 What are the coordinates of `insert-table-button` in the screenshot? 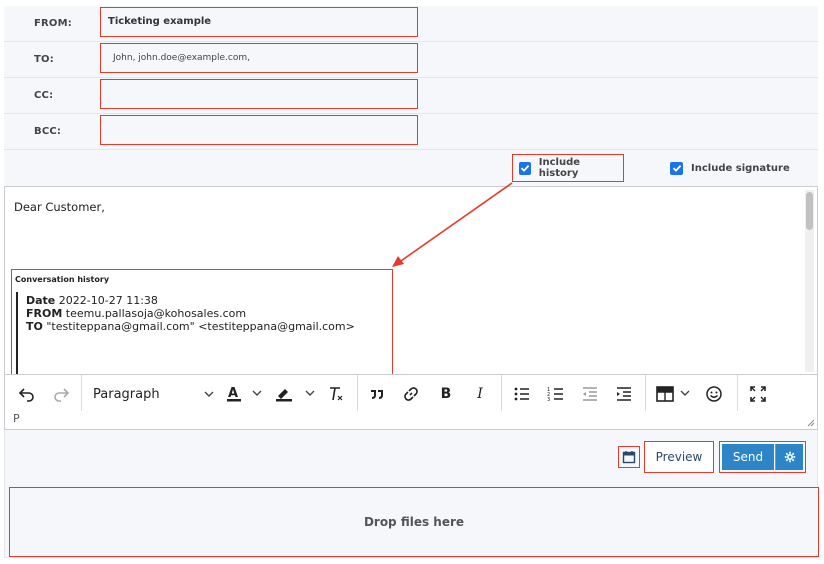 It's located at (674, 394).